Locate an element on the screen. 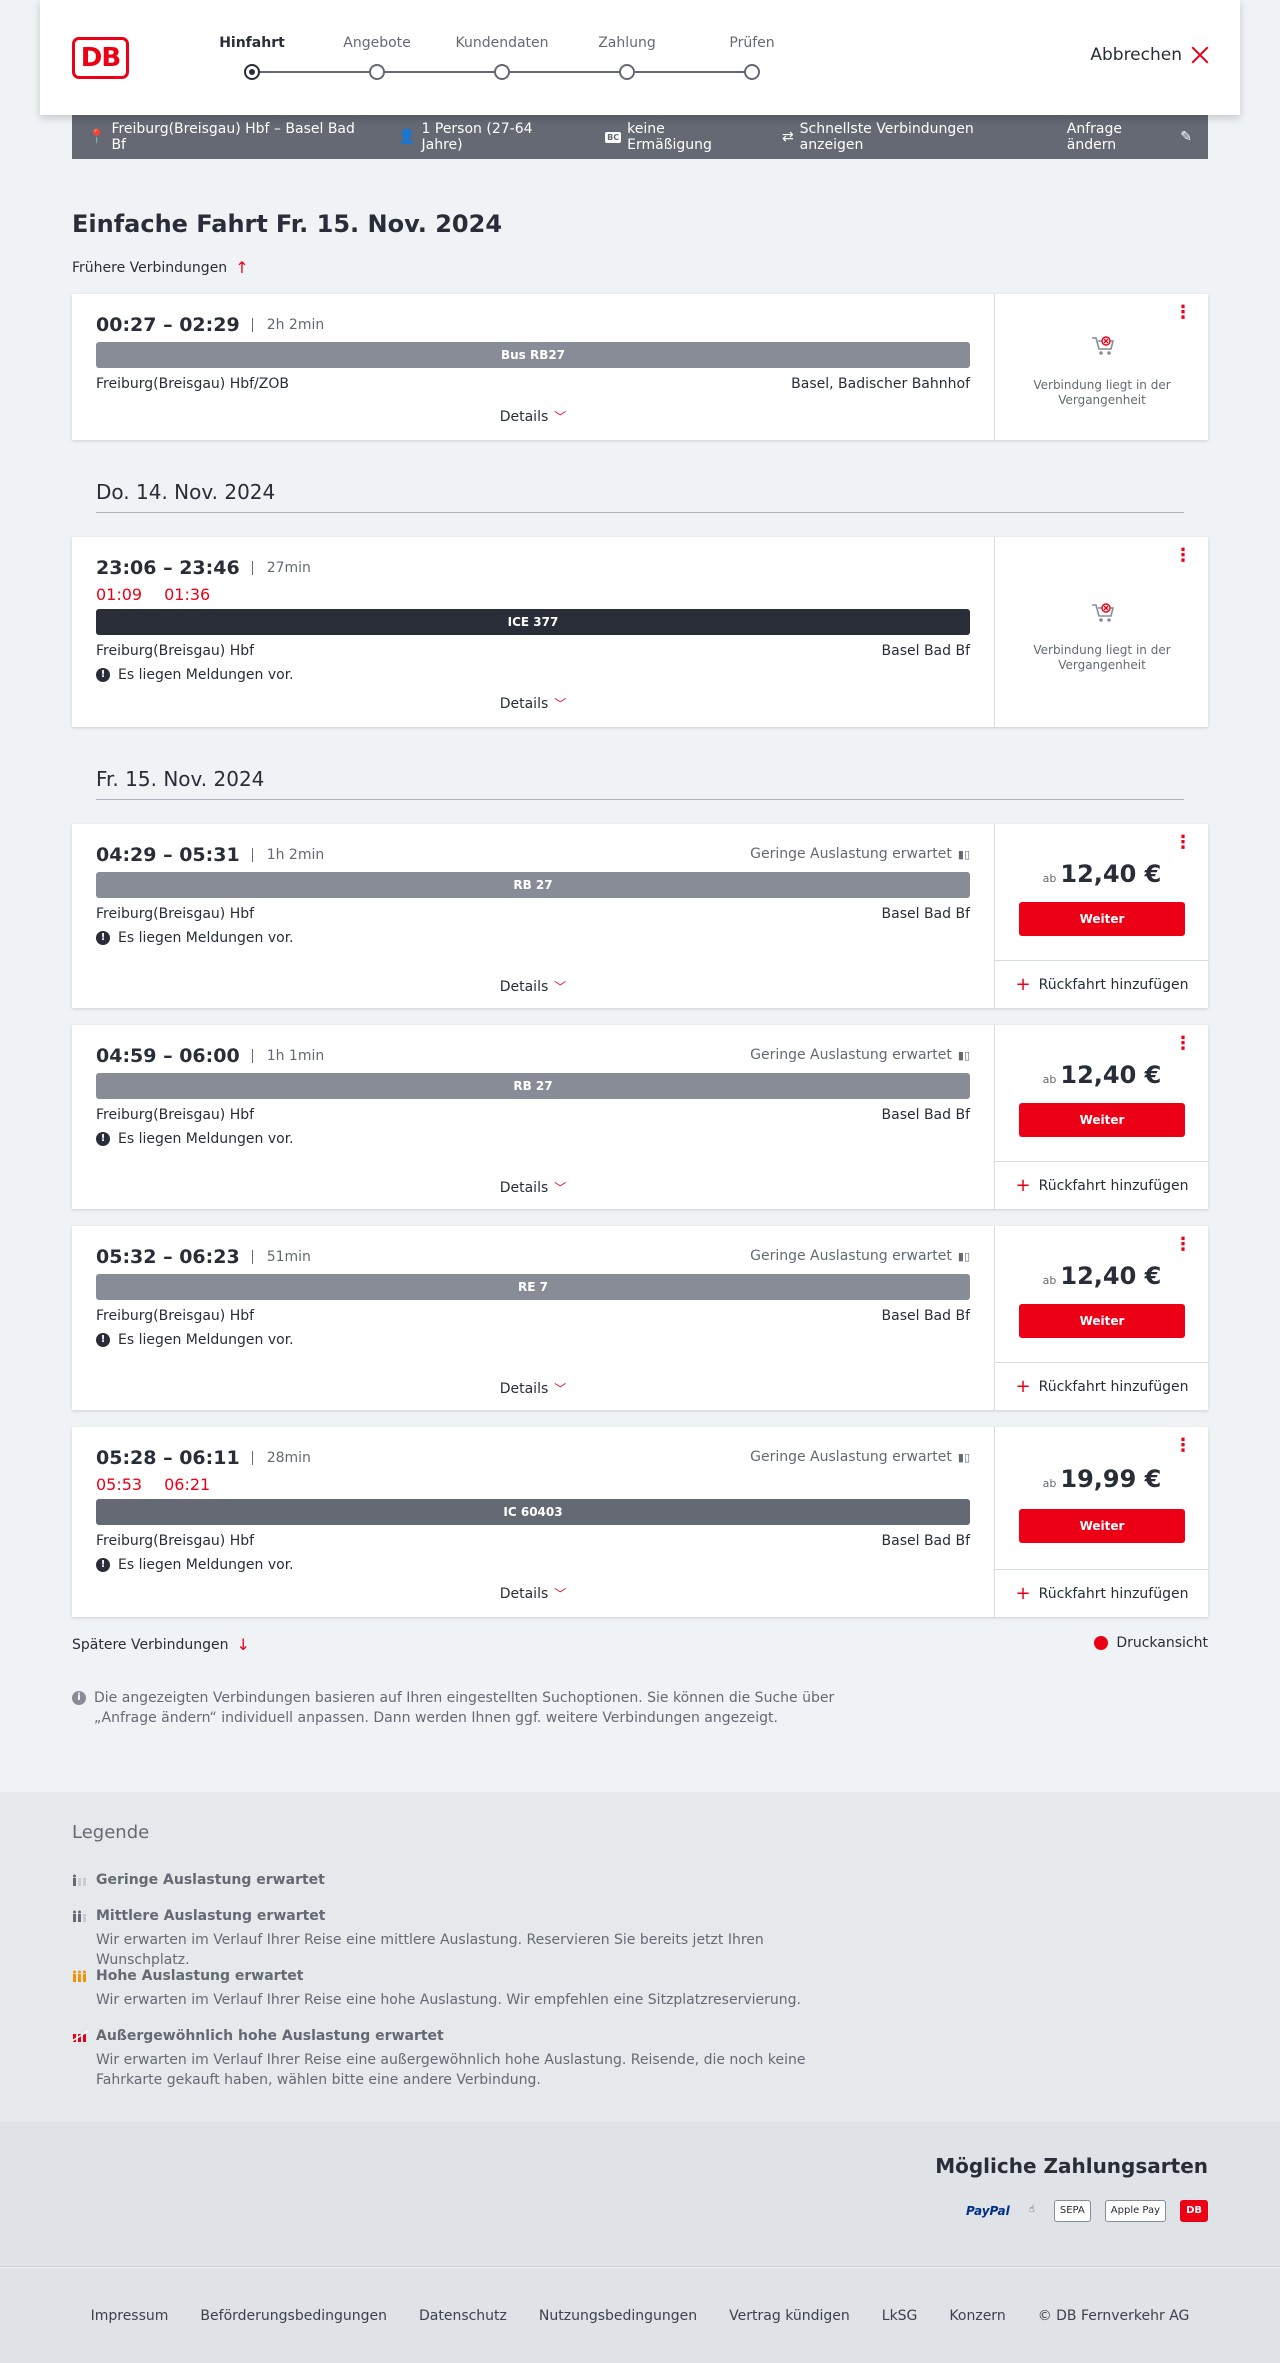 Image resolution: width=1280 pixels, height=2363 pixels. change-request-button: Anfrage ändern ✎ is located at coordinates (1129, 137).